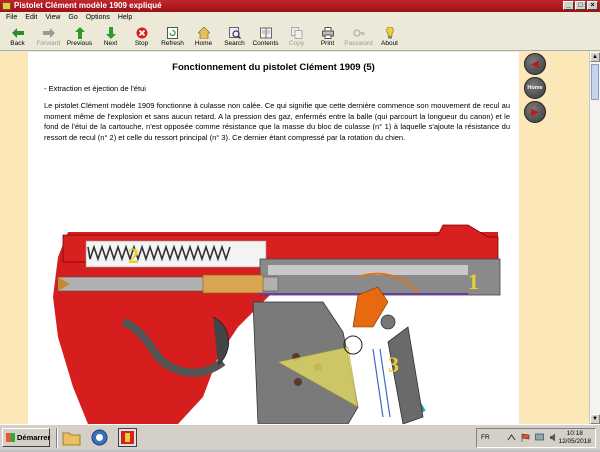 The width and height of the screenshot is (600, 452). I want to click on down-arrow-icon, so click(111, 32).